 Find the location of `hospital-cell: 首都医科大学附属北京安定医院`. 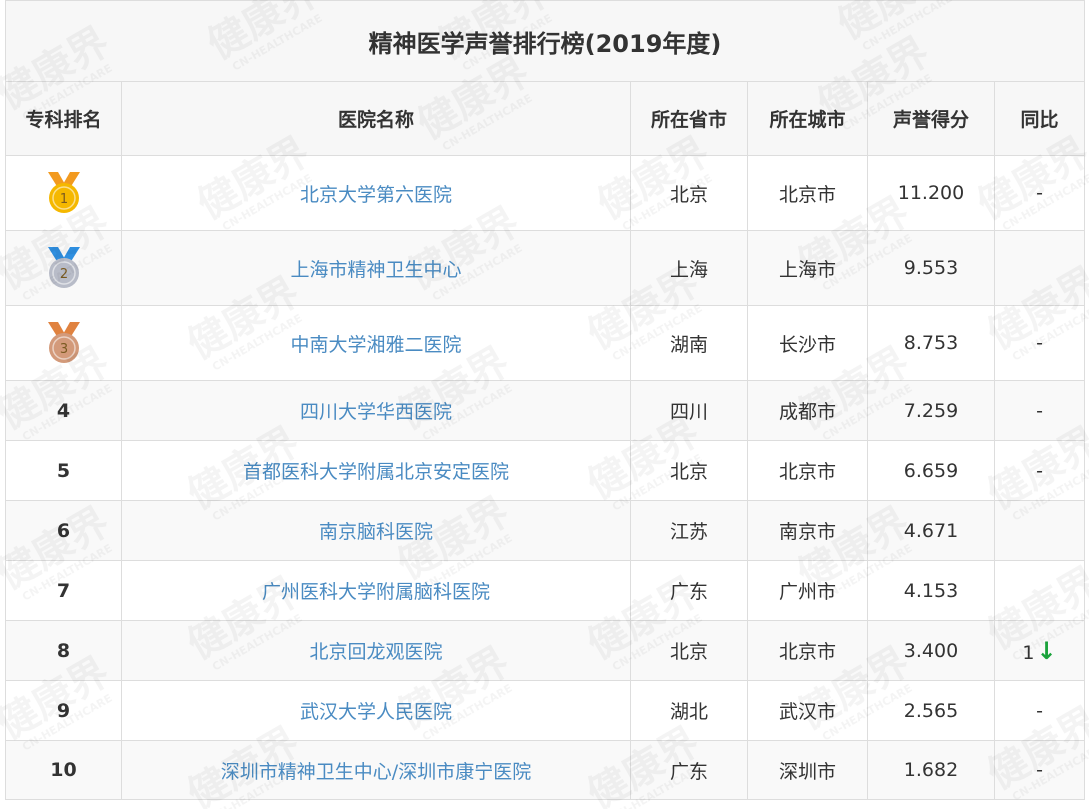

hospital-cell: 首都医科大学附属北京安定医院 is located at coordinates (376, 470).